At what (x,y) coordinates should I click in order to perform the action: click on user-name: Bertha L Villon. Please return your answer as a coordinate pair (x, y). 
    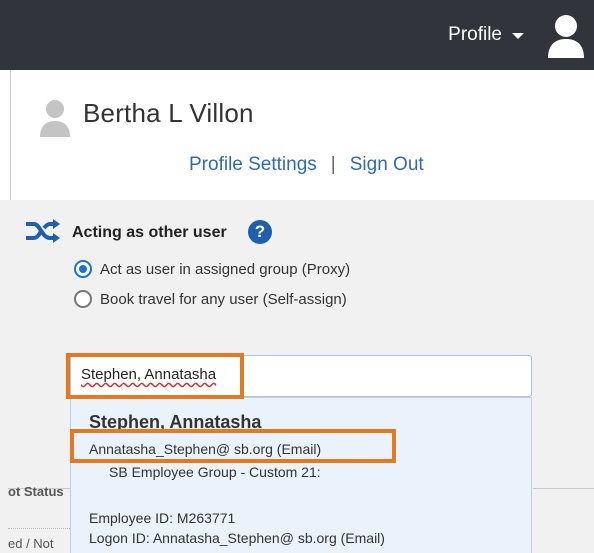
    Looking at the image, I should click on (168, 113).